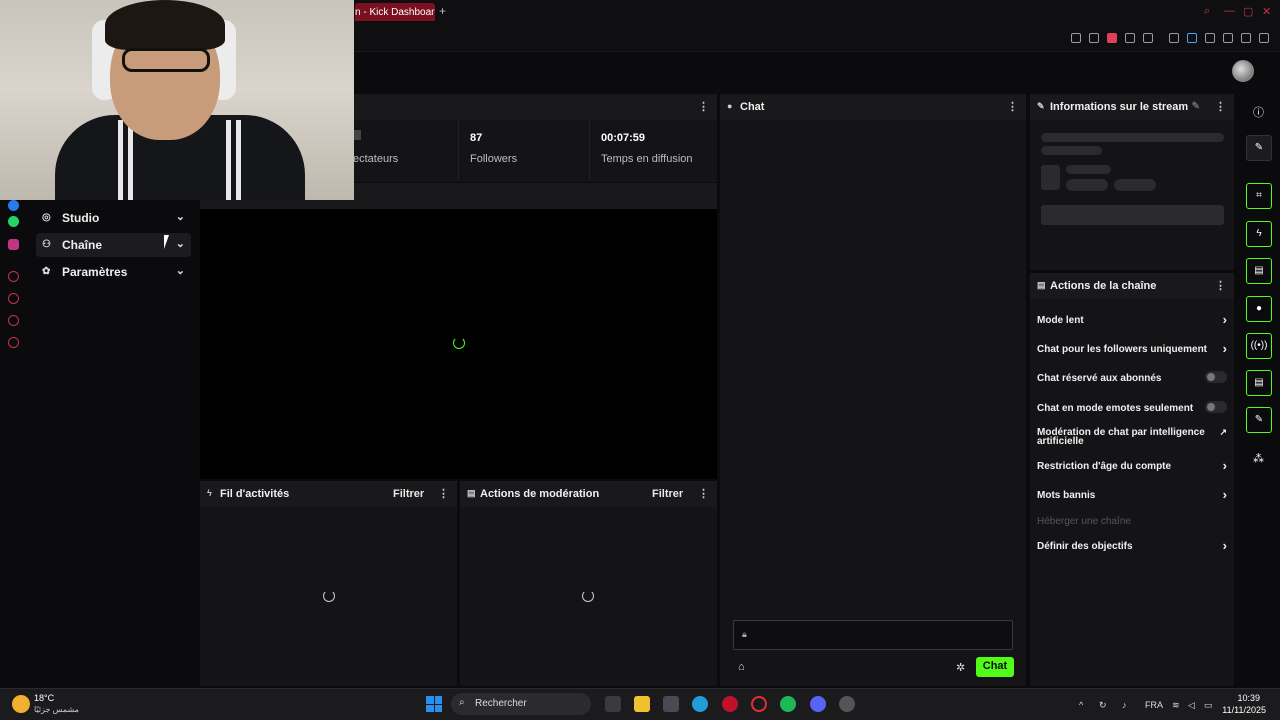  What do you see at coordinates (476, 138) in the screenshot?
I see `followers-value: 87` at bounding box center [476, 138].